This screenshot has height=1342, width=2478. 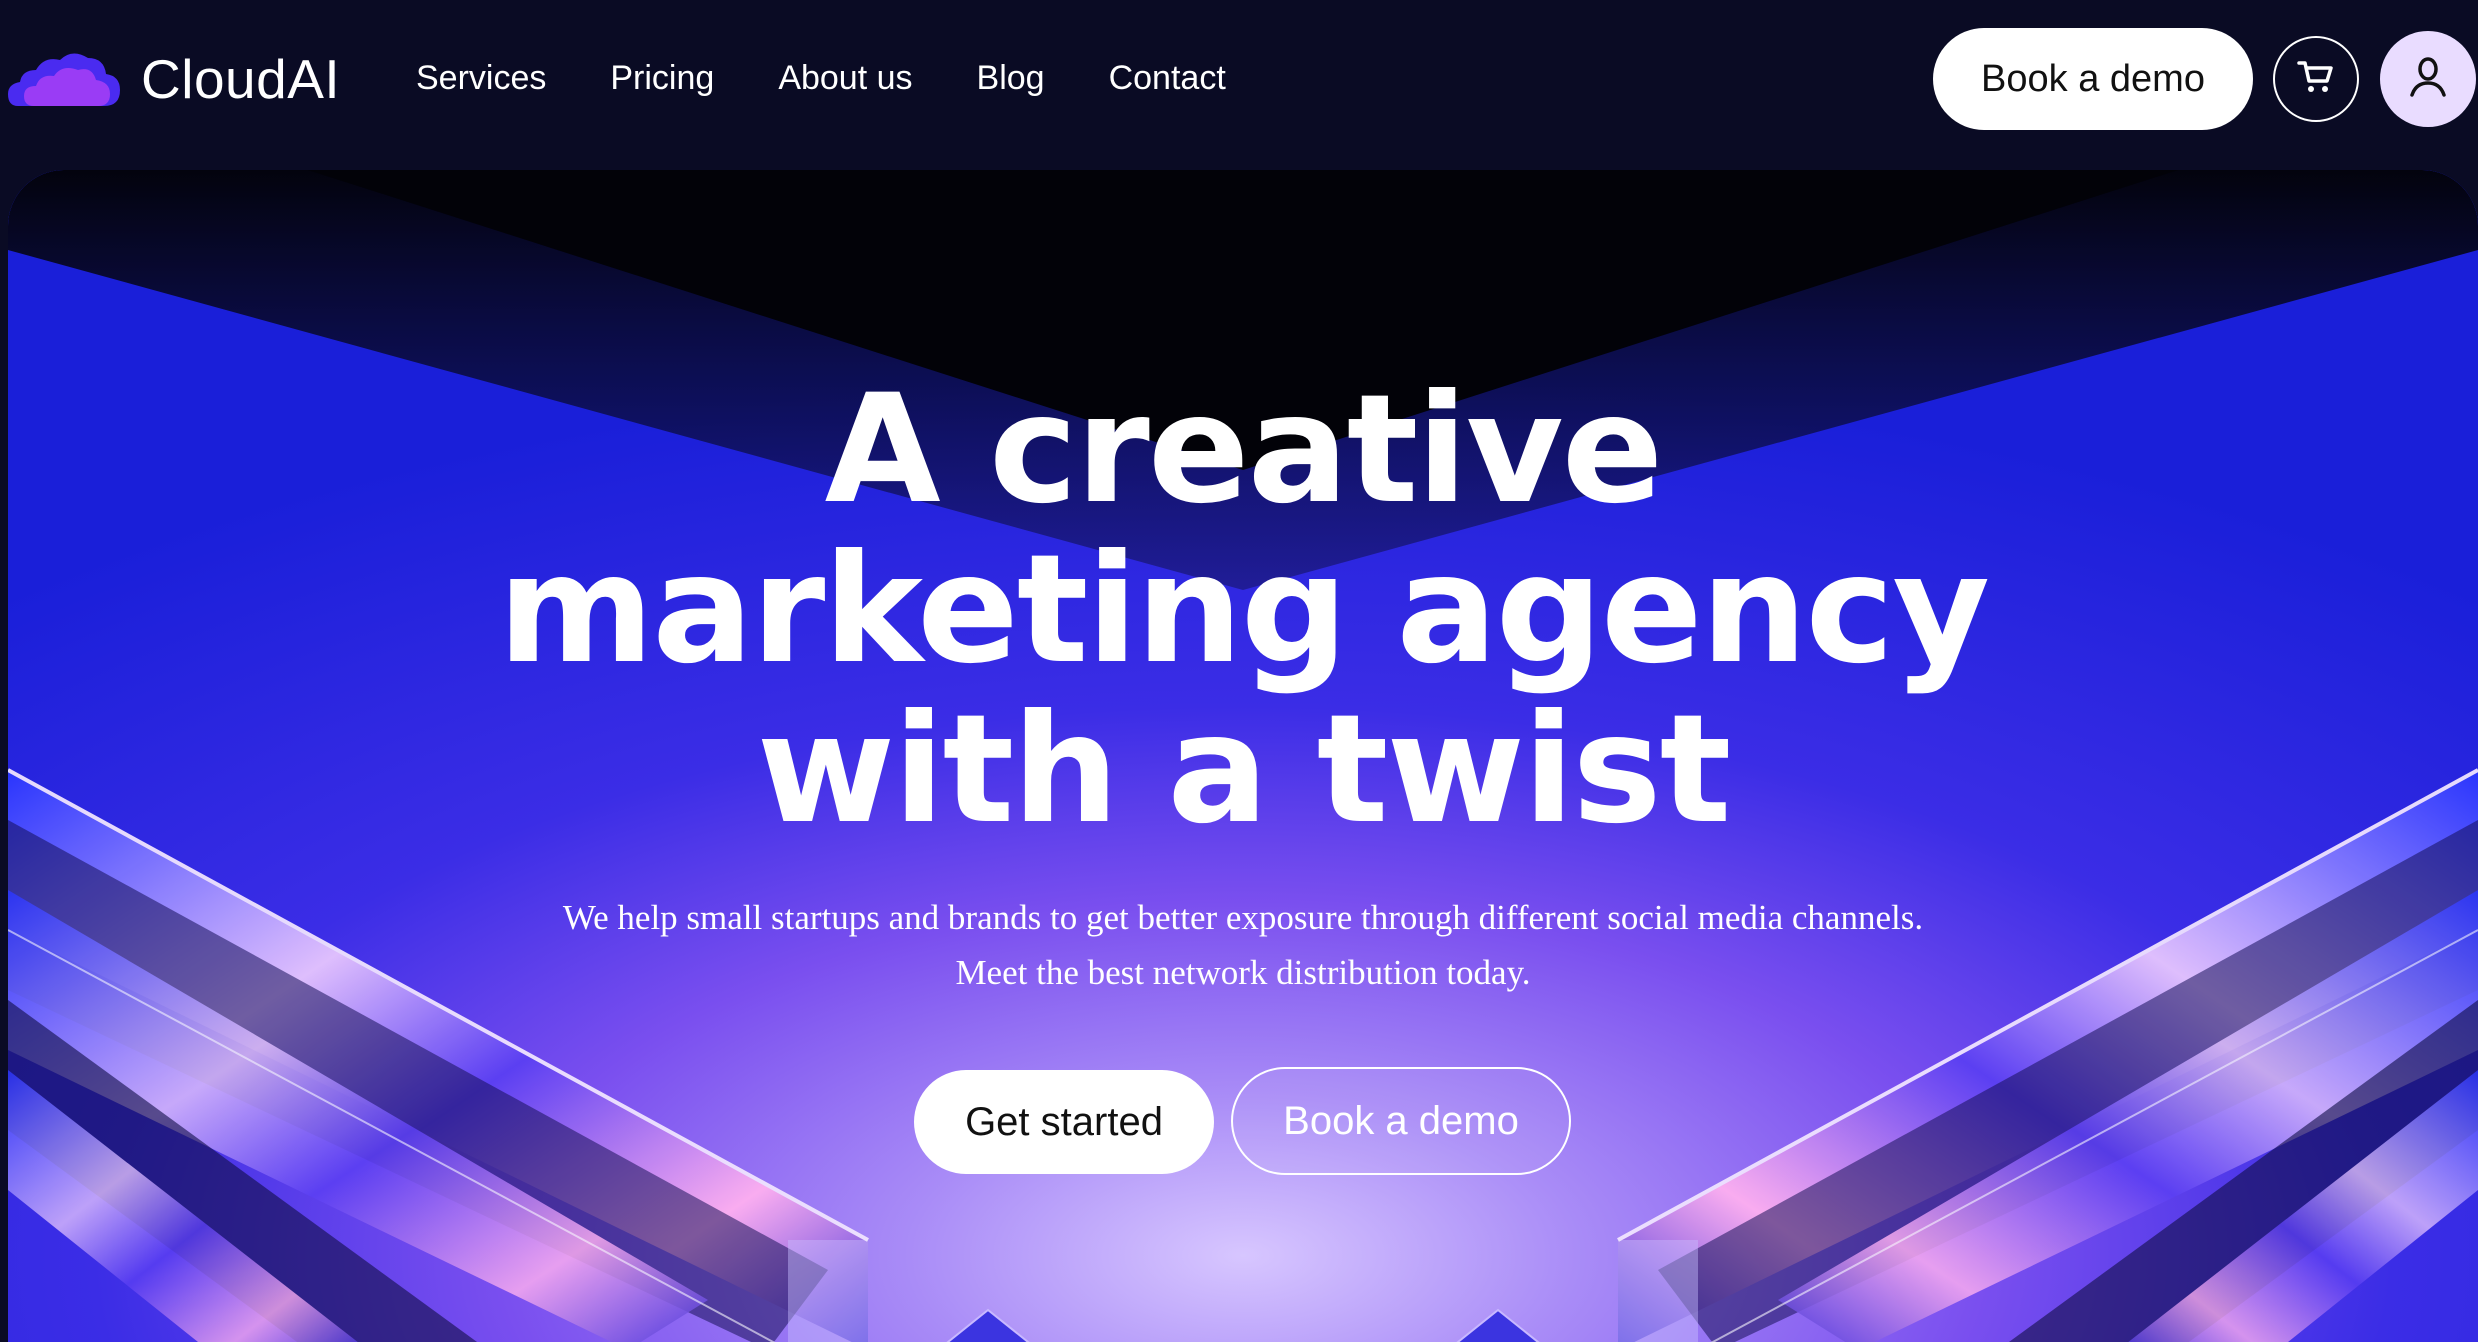 What do you see at coordinates (240, 79) in the screenshot?
I see `brand-name: CloudAI` at bounding box center [240, 79].